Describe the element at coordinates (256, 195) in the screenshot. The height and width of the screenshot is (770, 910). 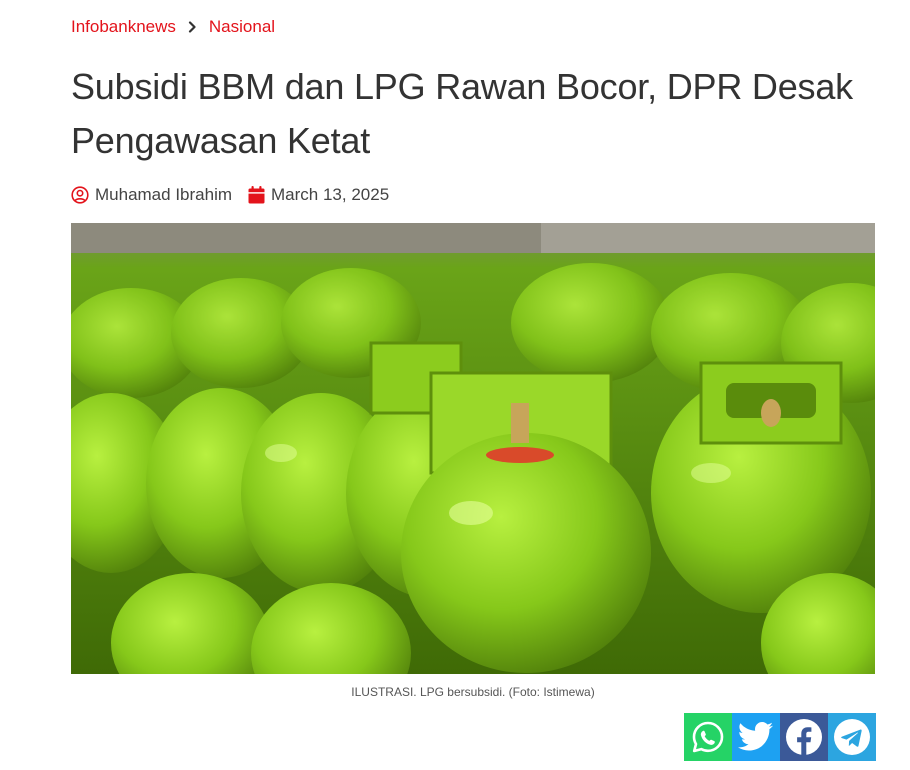
I see `calendar-icon` at that location.